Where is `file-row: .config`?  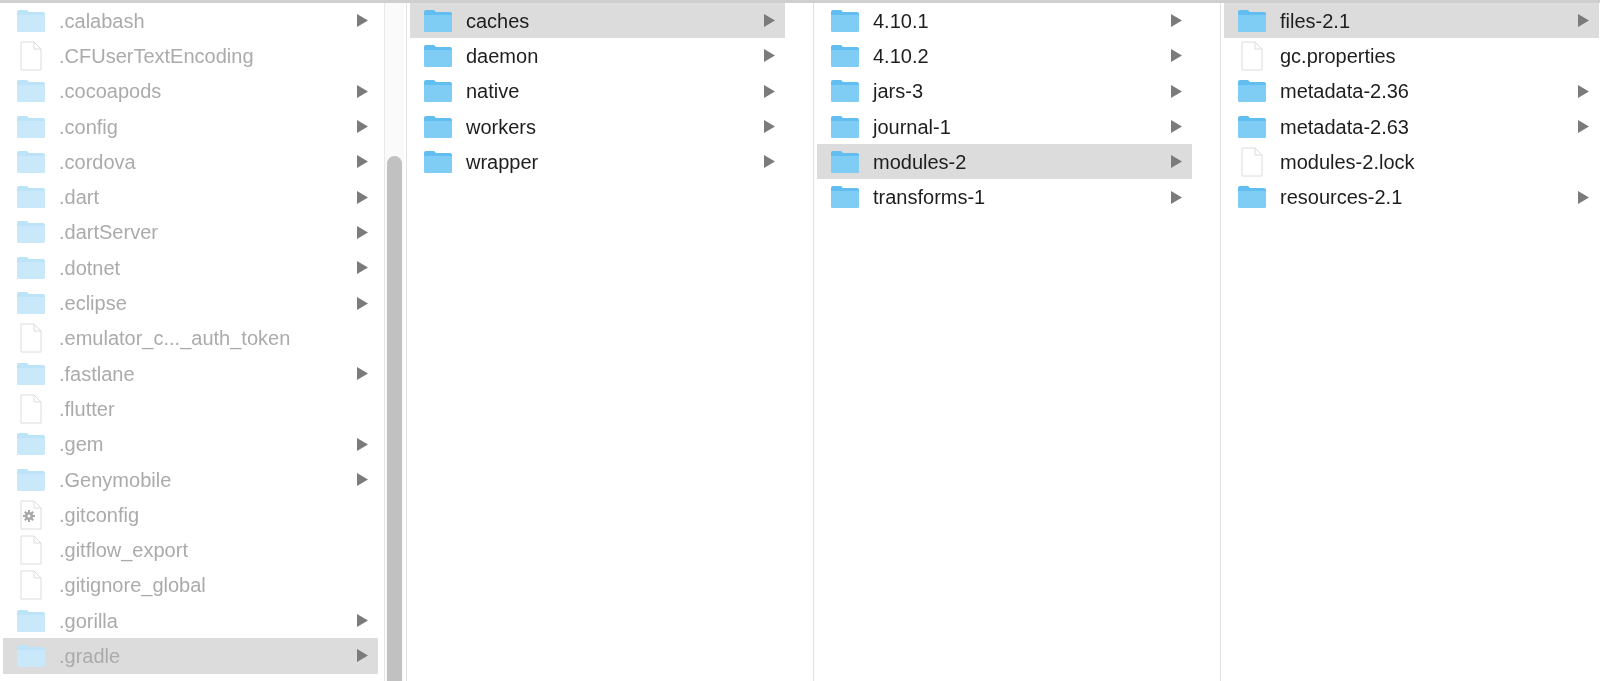
file-row: .config is located at coordinates (190, 126).